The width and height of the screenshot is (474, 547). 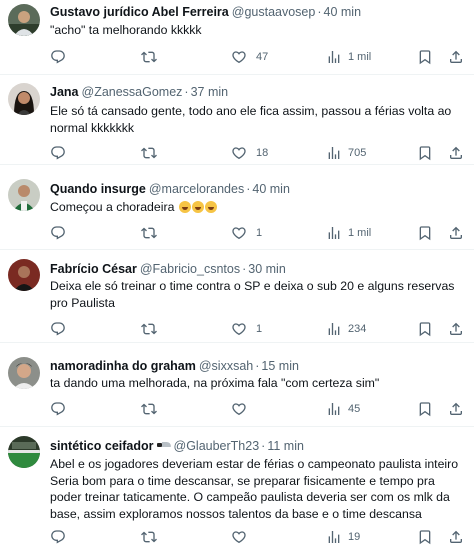 What do you see at coordinates (92, 127) in the screenshot?
I see `text-line: normal kkkkkkk` at bounding box center [92, 127].